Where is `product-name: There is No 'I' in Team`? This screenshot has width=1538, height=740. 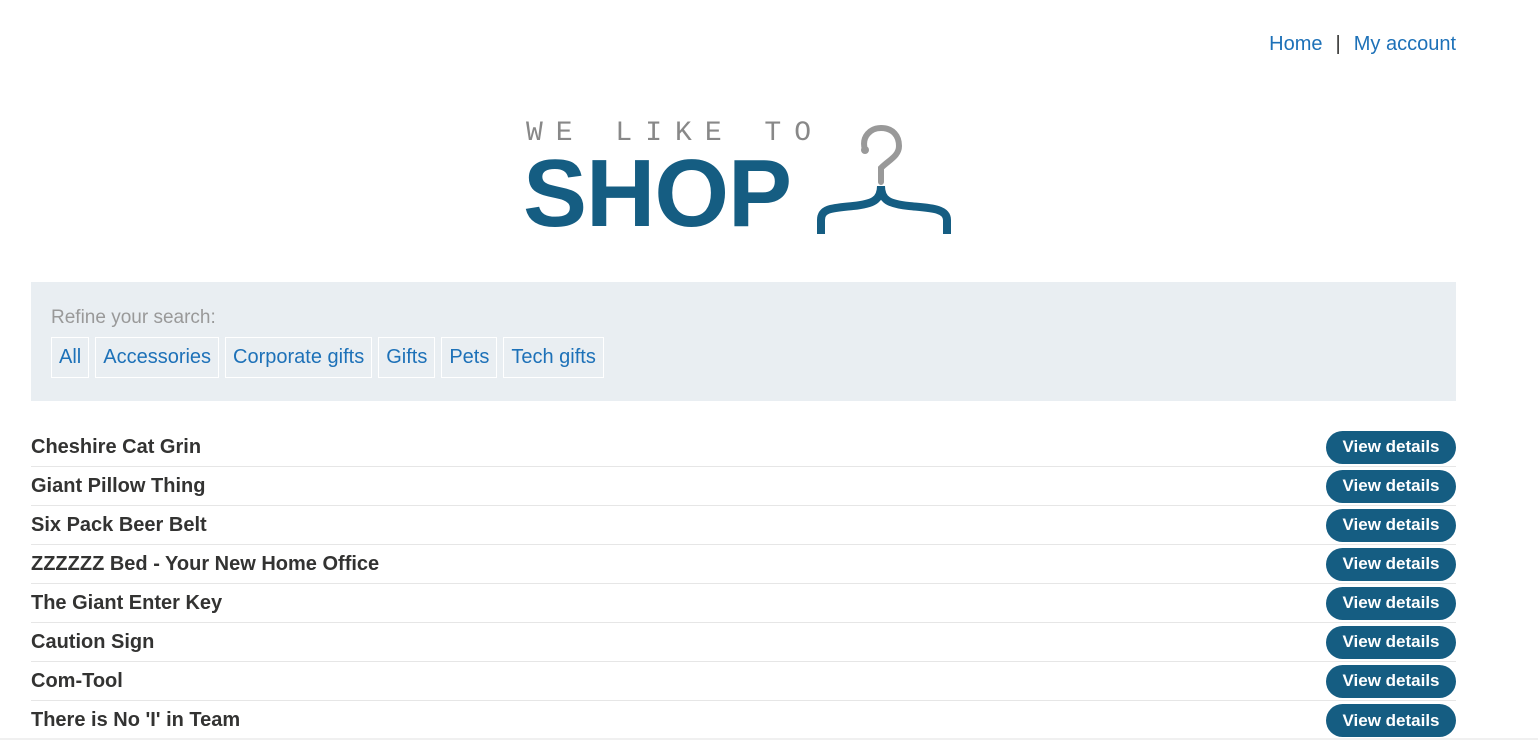
product-name: There is No 'I' in Team is located at coordinates (136, 720).